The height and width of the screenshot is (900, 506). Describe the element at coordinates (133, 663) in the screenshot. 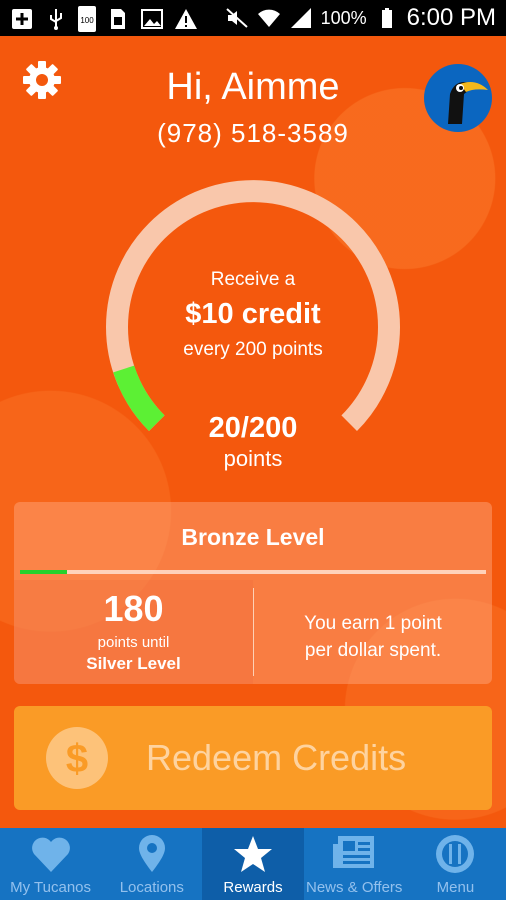

I see `next-level-name: Silver Level` at that location.